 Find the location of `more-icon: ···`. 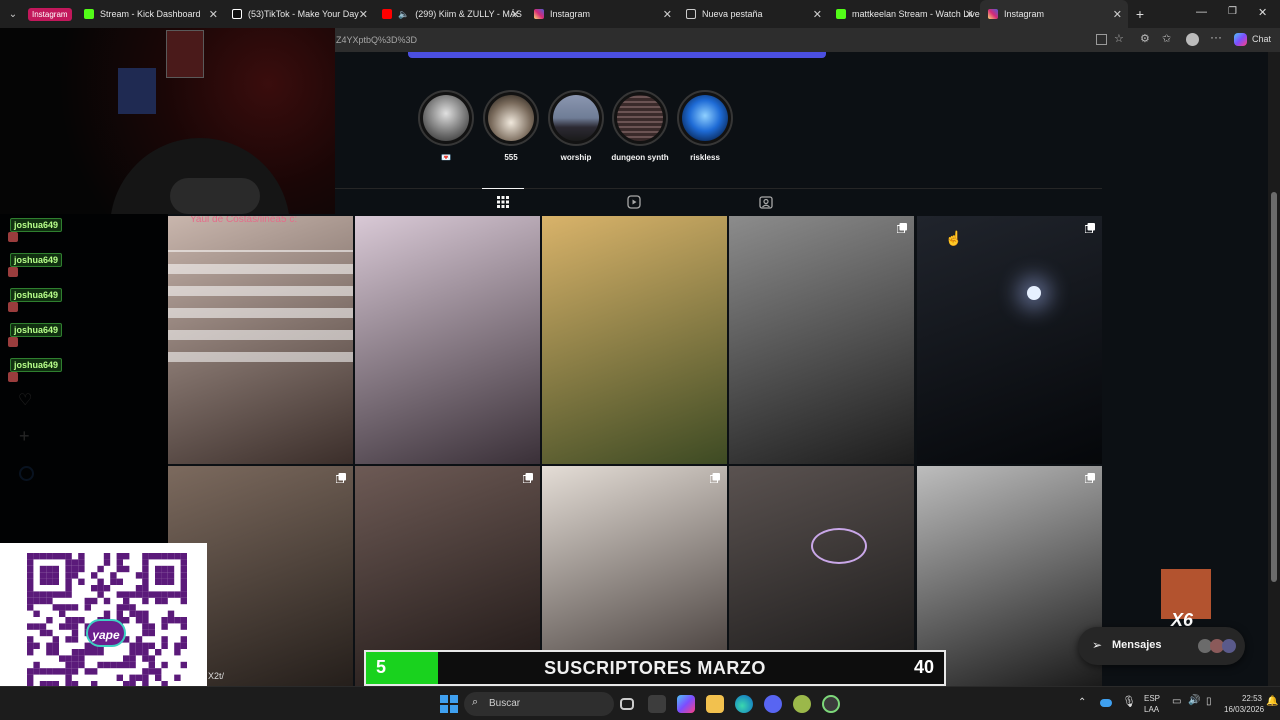

more-icon: ··· is located at coordinates (1216, 37).